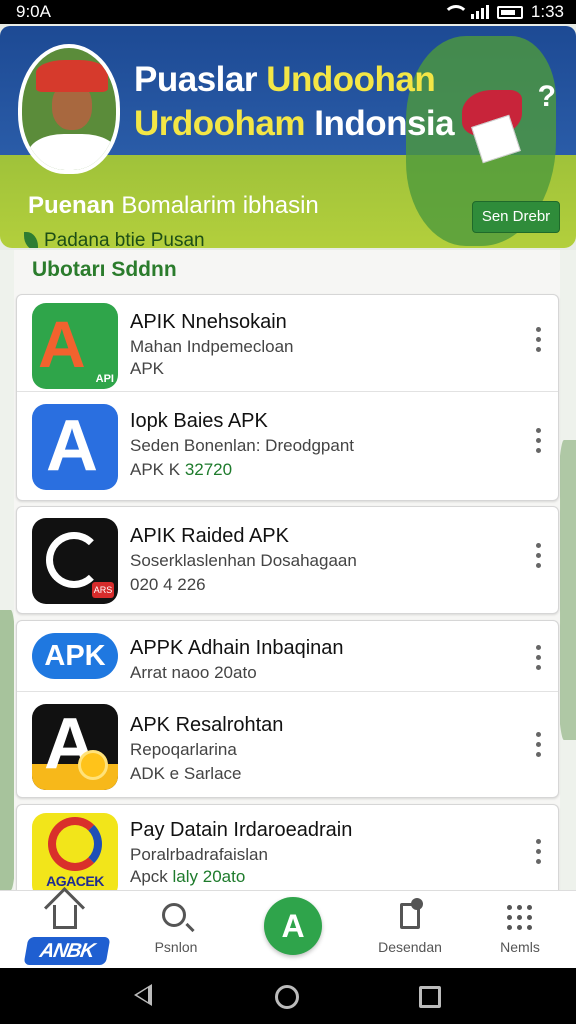  Describe the element at coordinates (176, 930) in the screenshot. I see `nav-search: Psnlon` at that location.